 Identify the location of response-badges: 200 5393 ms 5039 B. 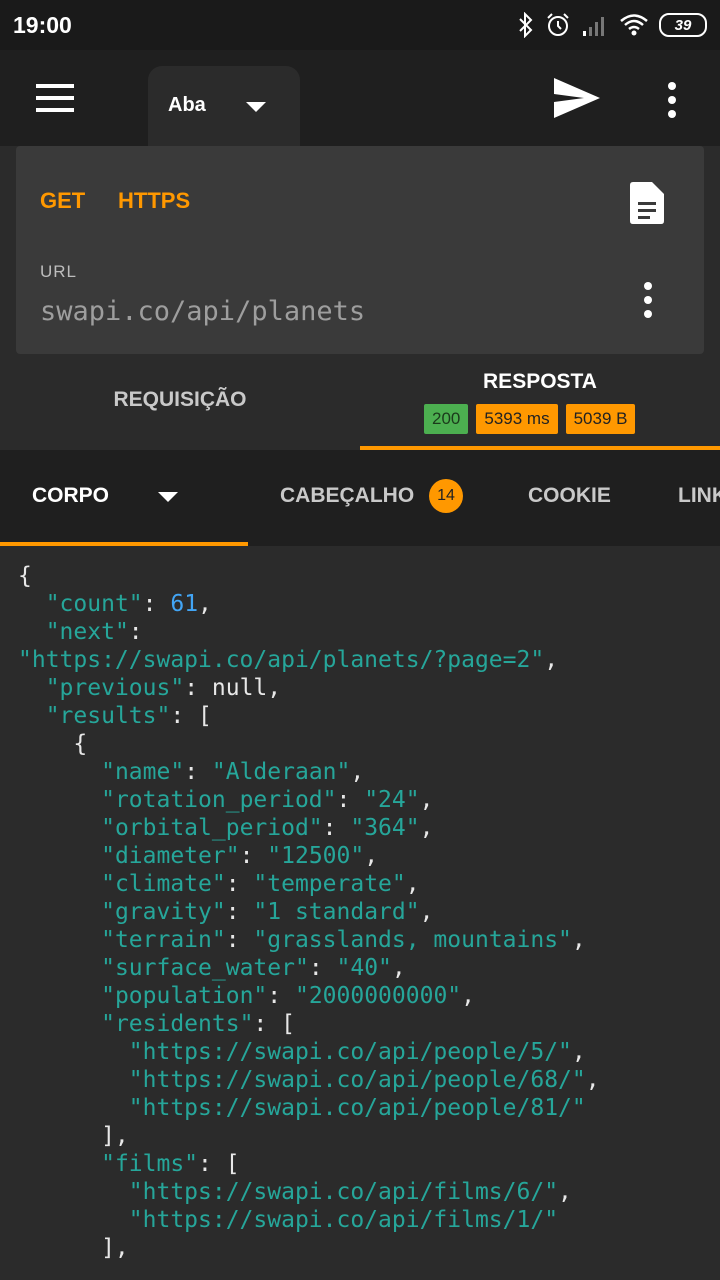
(530, 419).